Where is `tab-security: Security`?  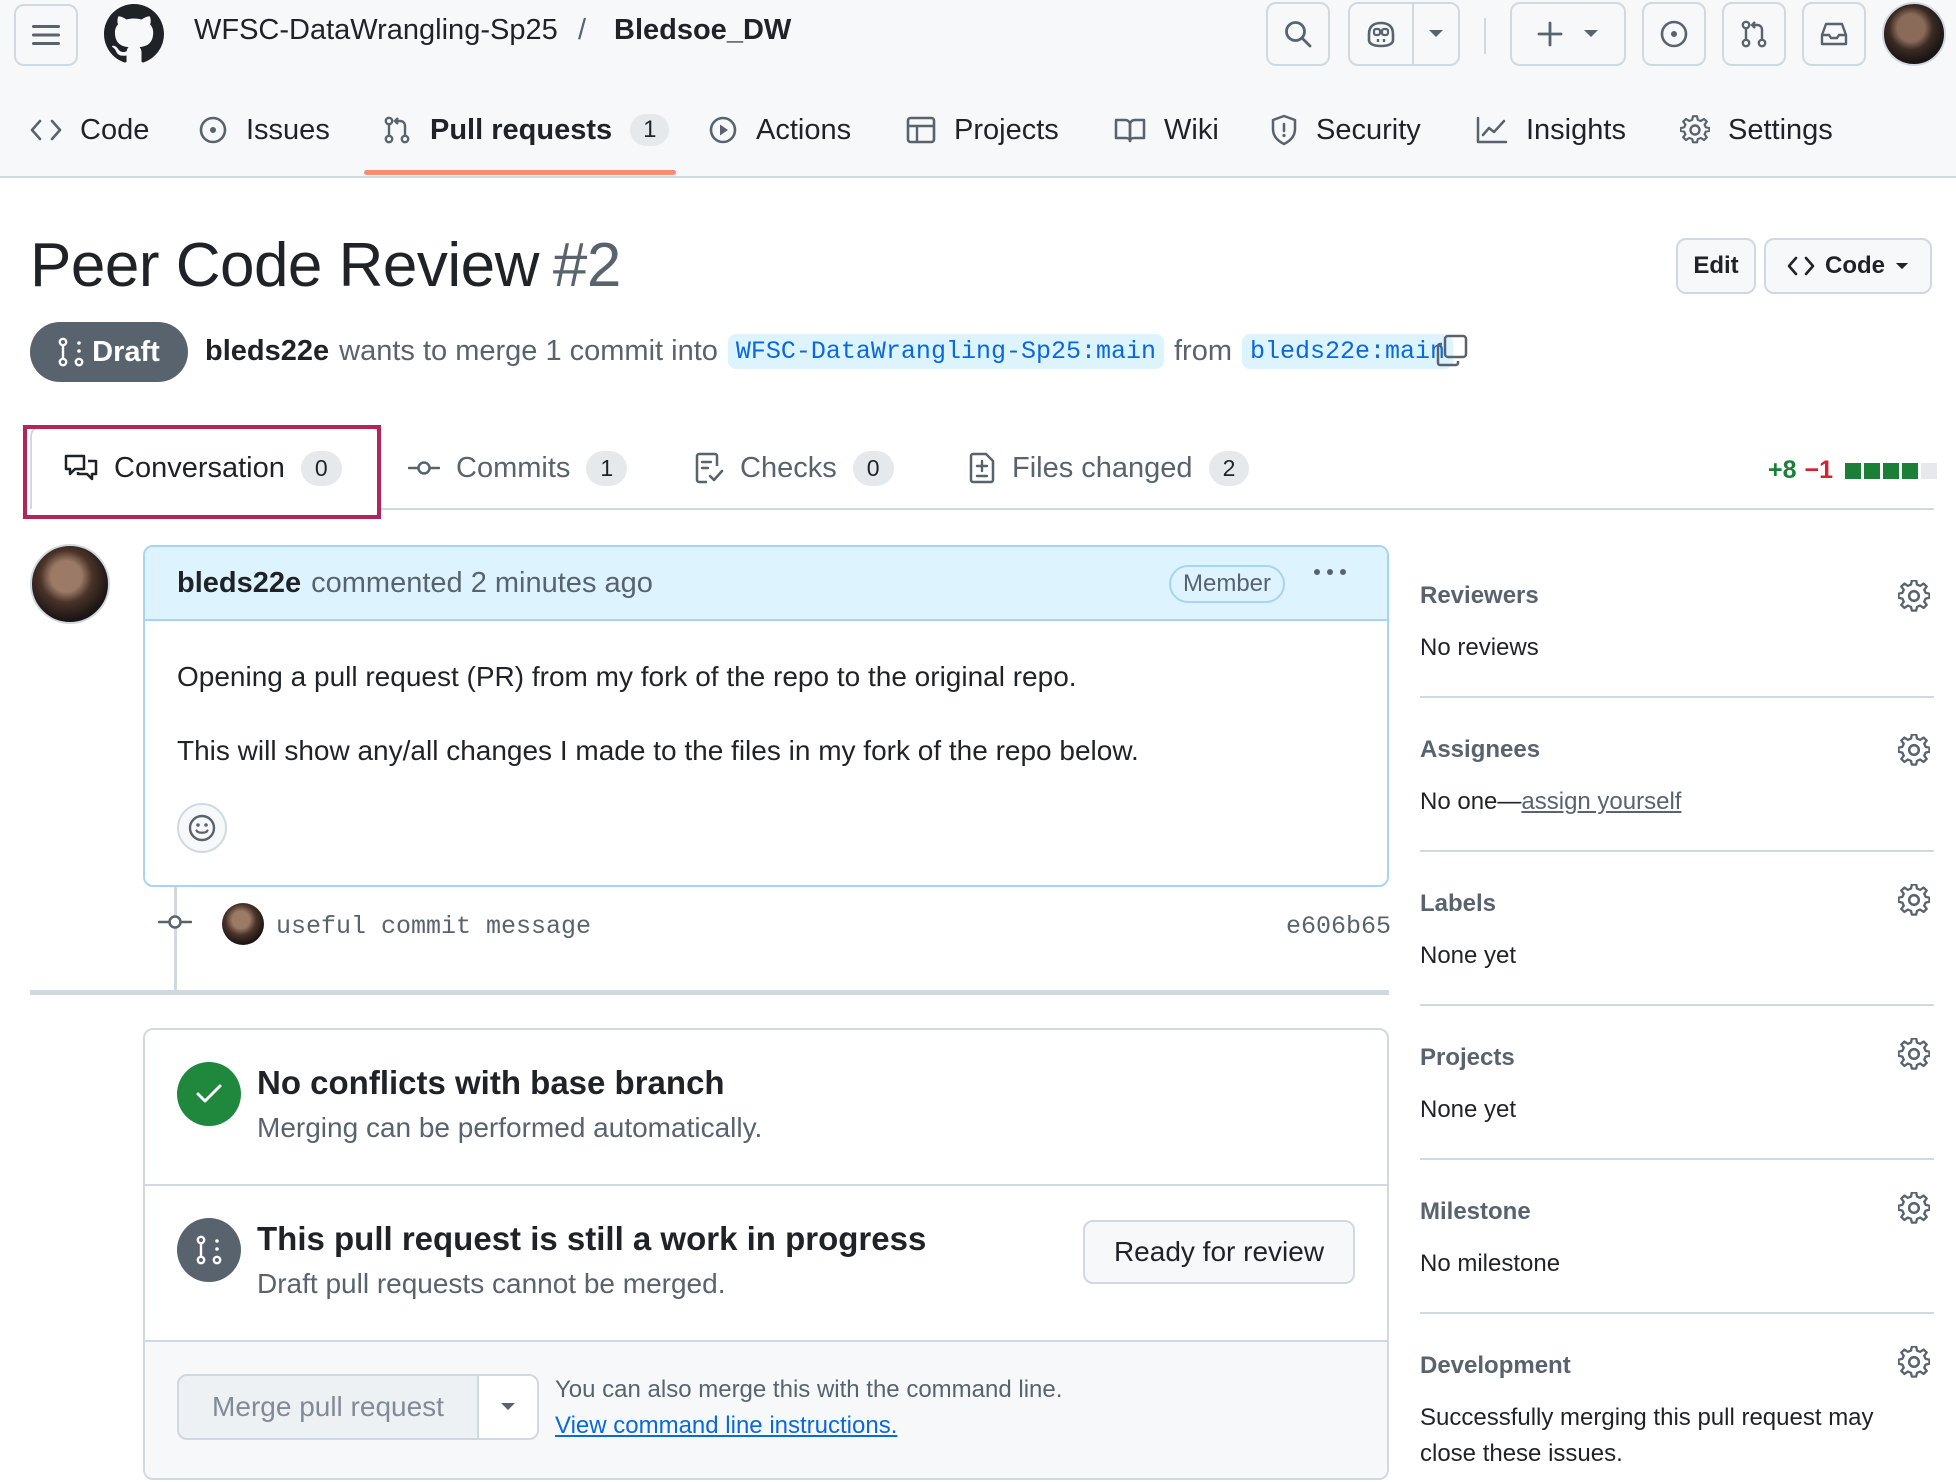 tab-security: Security is located at coordinates (1345, 130).